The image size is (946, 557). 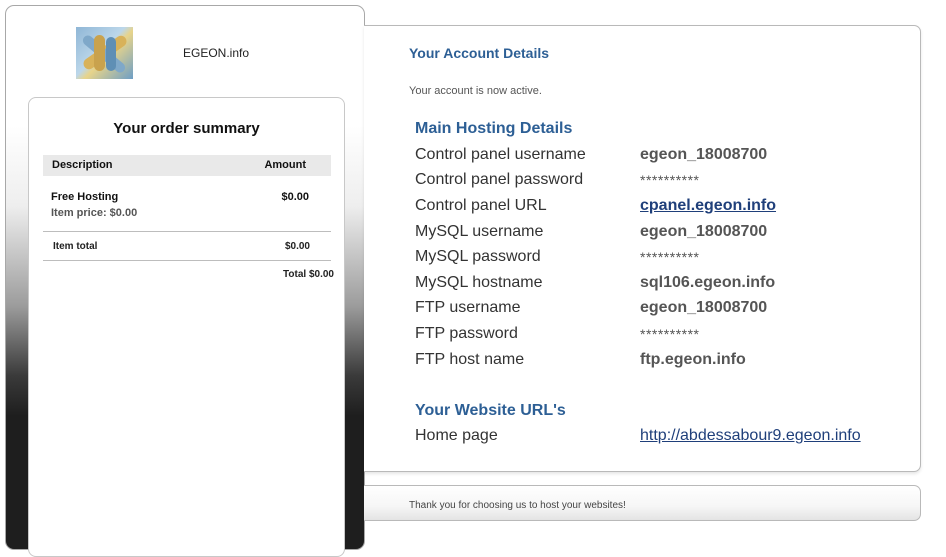 I want to click on order-summary-title: Your order summary, so click(x=186, y=128).